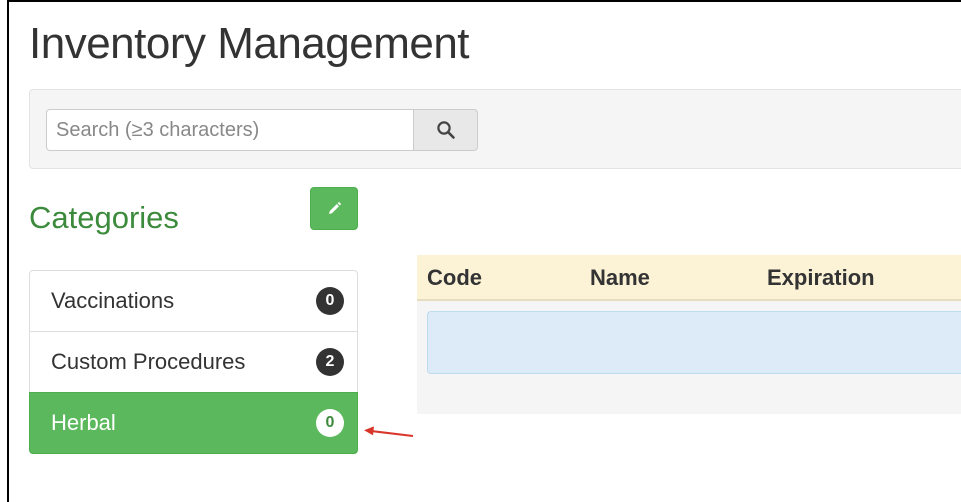 This screenshot has width=961, height=502. I want to click on category-item-herbal: Herbal 0, so click(193, 423).